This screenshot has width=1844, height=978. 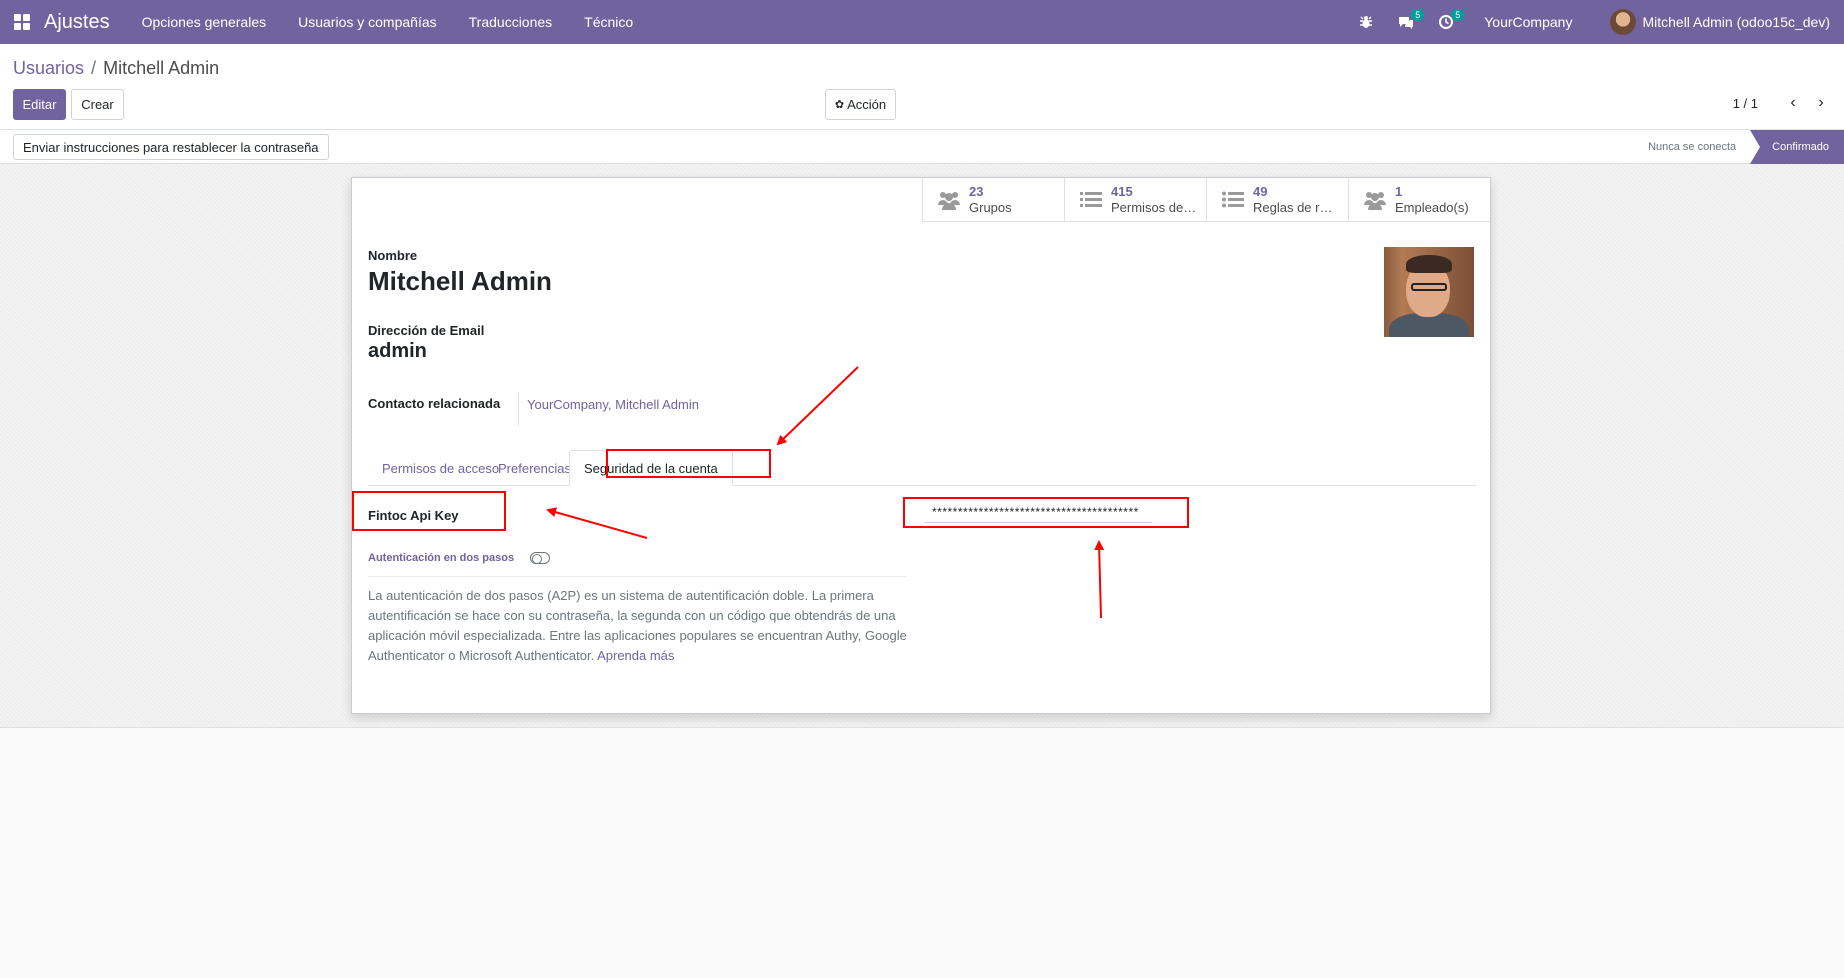 What do you see at coordinates (1448, 22) in the screenshot?
I see `activities-clock-icon: 5` at bounding box center [1448, 22].